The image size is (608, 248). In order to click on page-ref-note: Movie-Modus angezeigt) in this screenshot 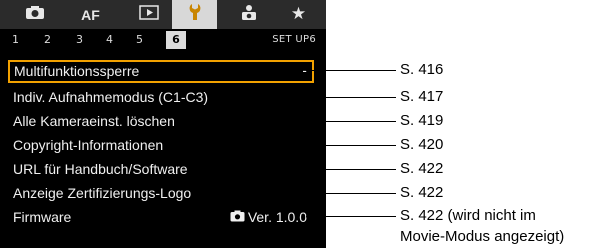, I will do `click(482, 236)`.